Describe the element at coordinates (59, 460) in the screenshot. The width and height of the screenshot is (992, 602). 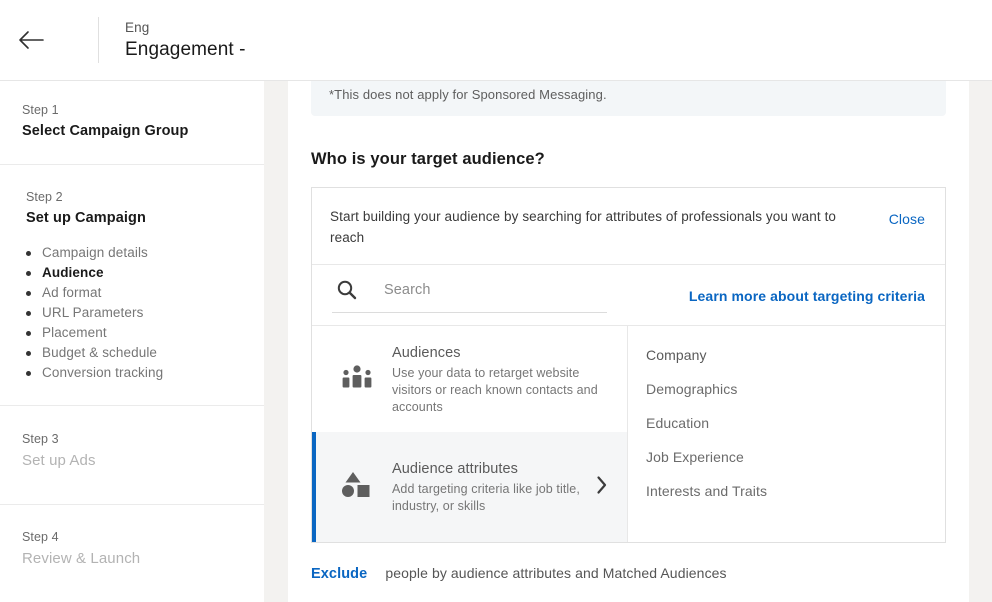
I see `step-3-title: Set up Ads` at that location.